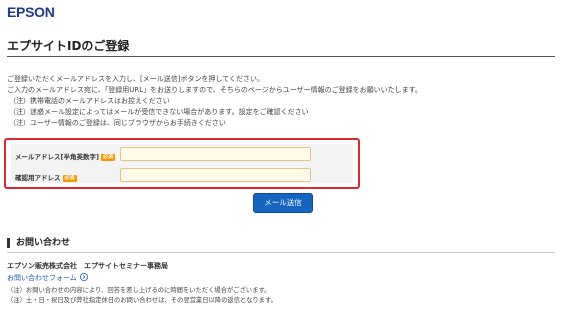 Image resolution: width=562 pixels, height=313 pixels. What do you see at coordinates (57, 157) in the screenshot?
I see `email-label-text: メールアドレス[半角英数字]` at bounding box center [57, 157].